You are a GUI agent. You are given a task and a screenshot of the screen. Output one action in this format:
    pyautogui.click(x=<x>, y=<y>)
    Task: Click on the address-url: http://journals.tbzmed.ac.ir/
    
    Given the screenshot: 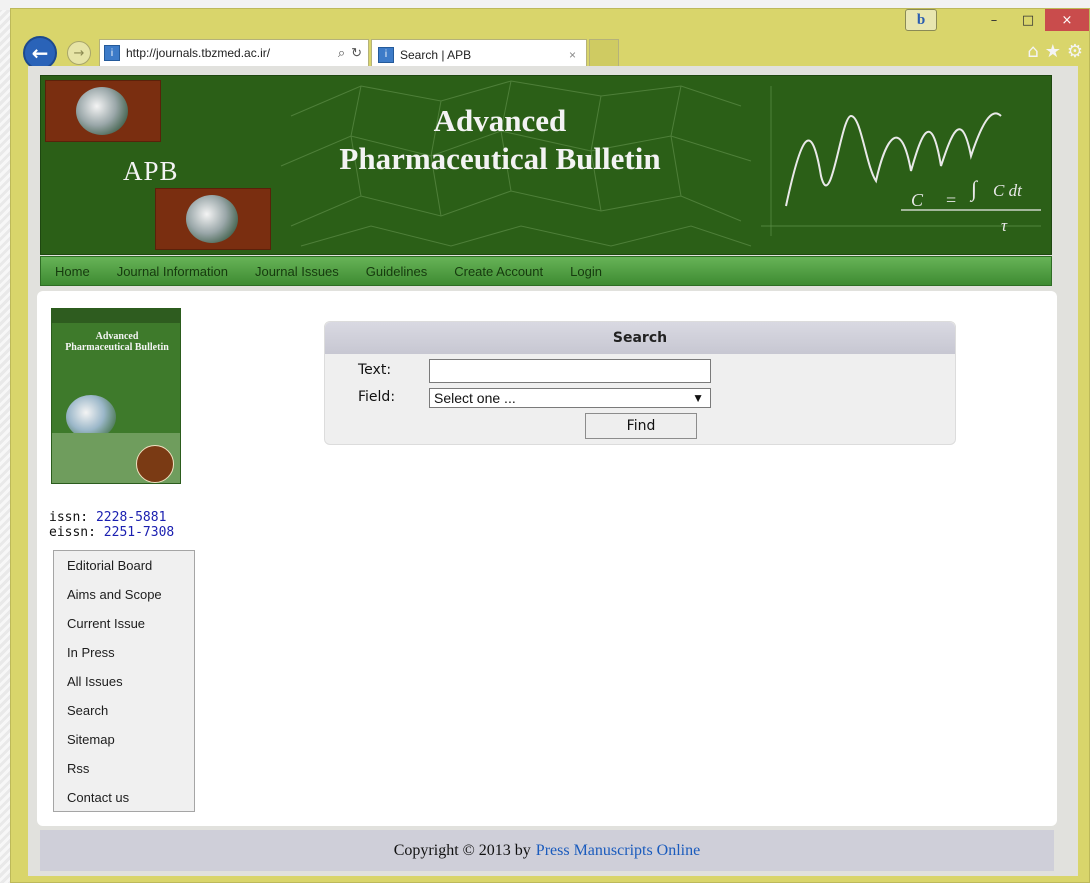 What is the action you would take?
    pyautogui.click(x=229, y=53)
    